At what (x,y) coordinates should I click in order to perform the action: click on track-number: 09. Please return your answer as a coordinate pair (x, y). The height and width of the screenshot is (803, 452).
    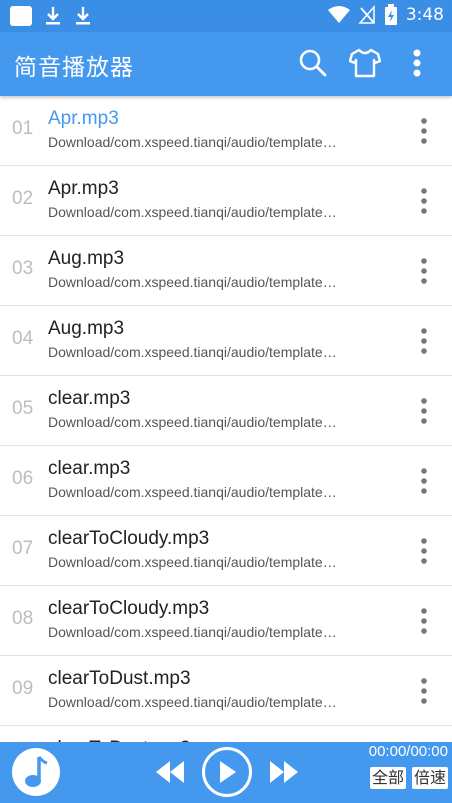
    Looking at the image, I should click on (23, 688).